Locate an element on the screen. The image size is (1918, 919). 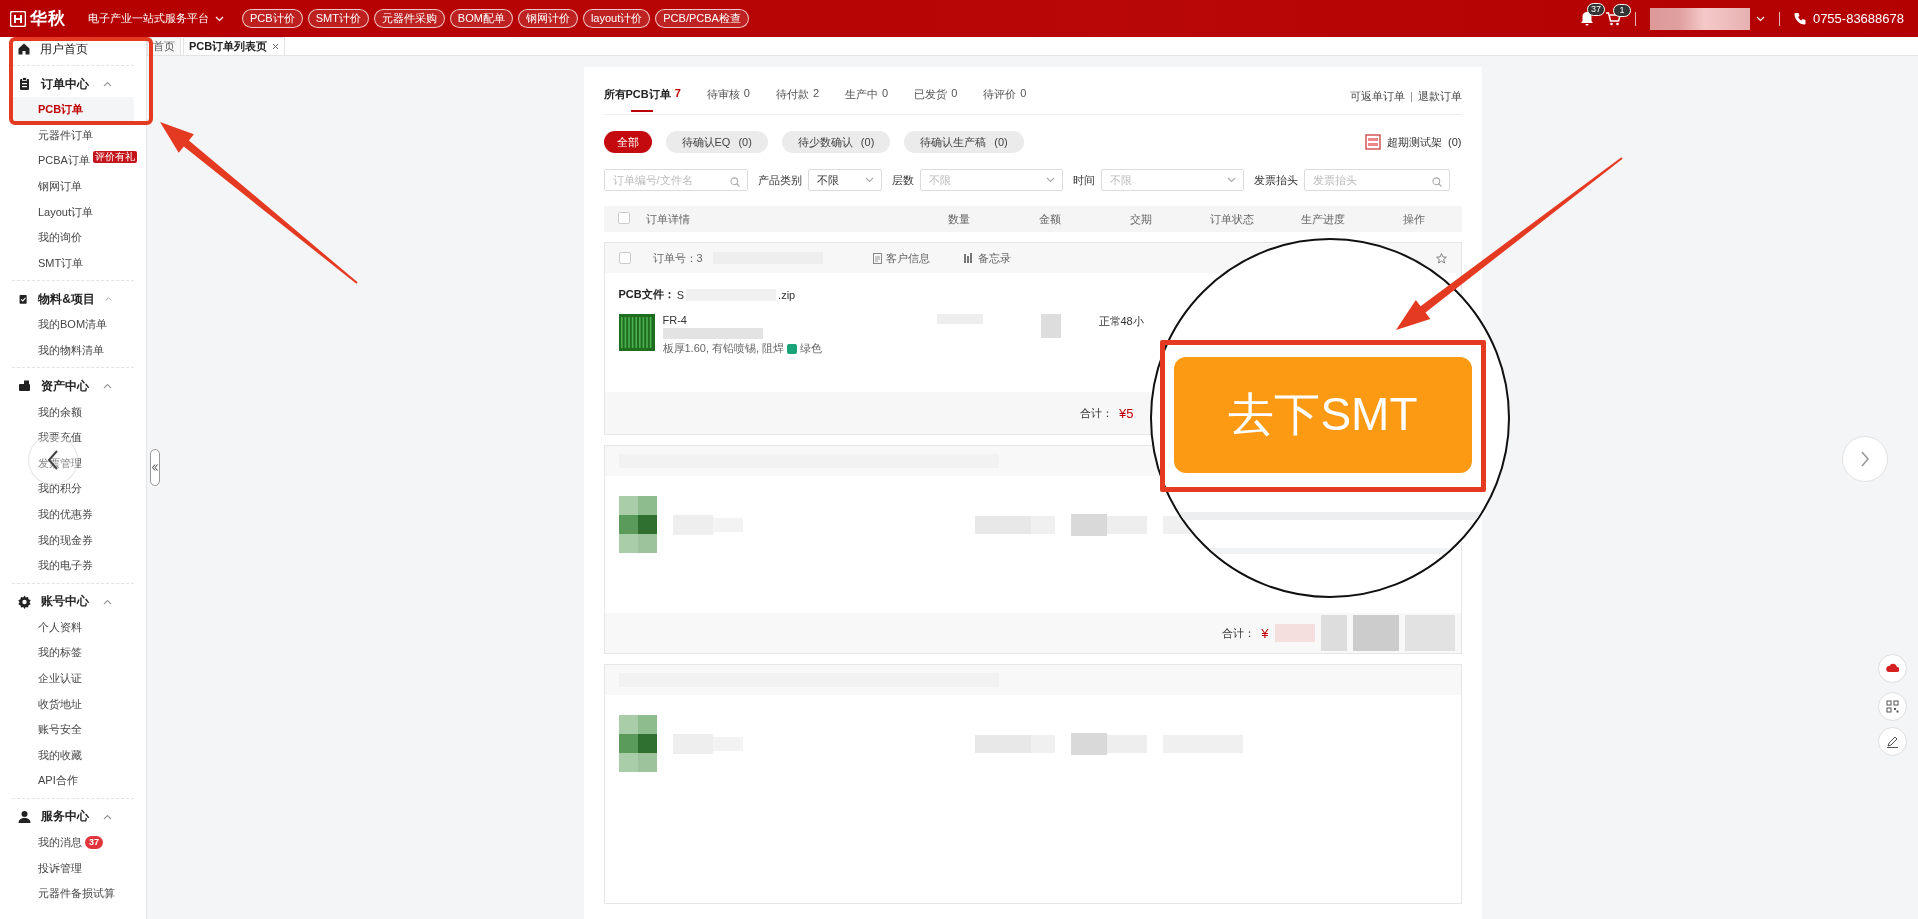
order-number: 订单号：3 is located at coordinates (677, 258).